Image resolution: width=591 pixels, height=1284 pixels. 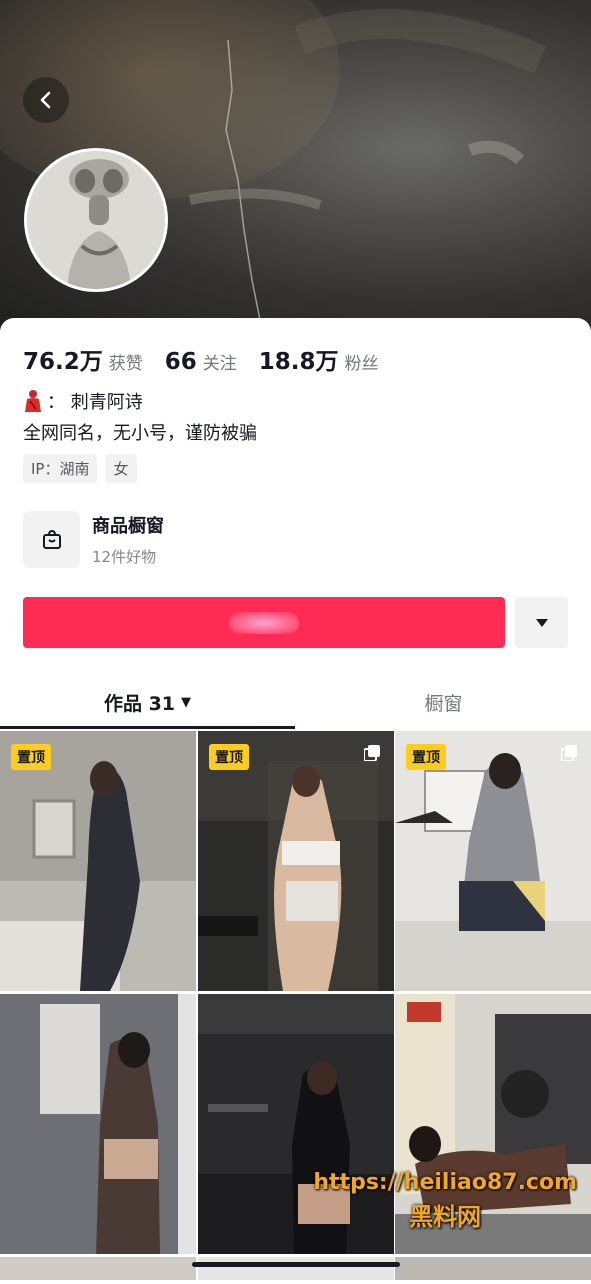 I want to click on avatar, so click(x=96, y=220).